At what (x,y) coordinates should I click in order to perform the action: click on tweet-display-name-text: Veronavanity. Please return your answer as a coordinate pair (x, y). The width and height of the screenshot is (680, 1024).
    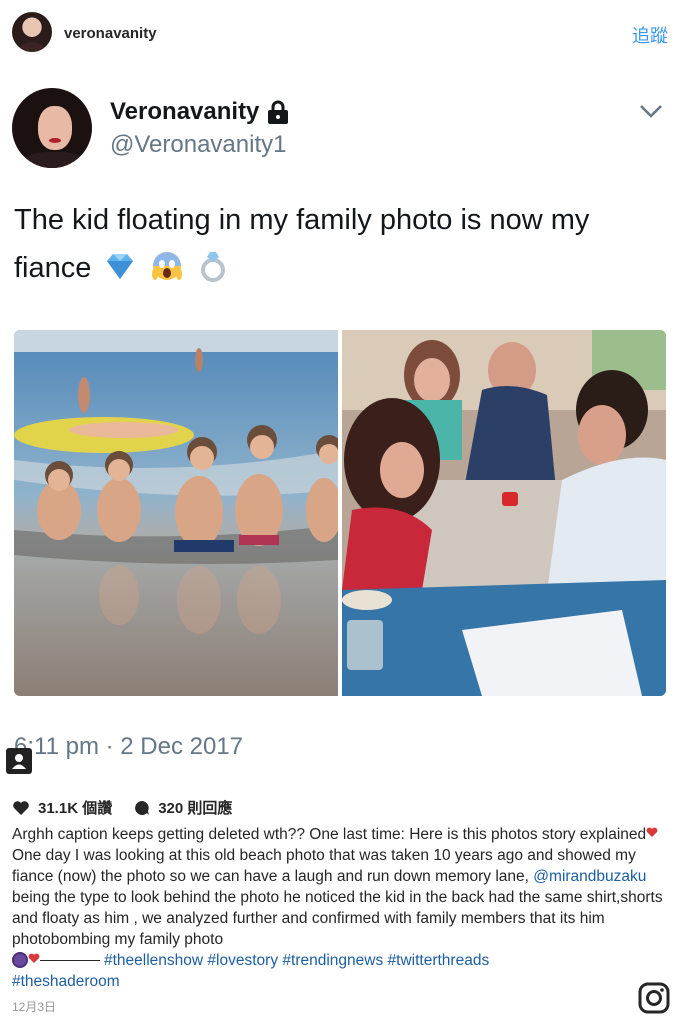
    Looking at the image, I should click on (185, 111).